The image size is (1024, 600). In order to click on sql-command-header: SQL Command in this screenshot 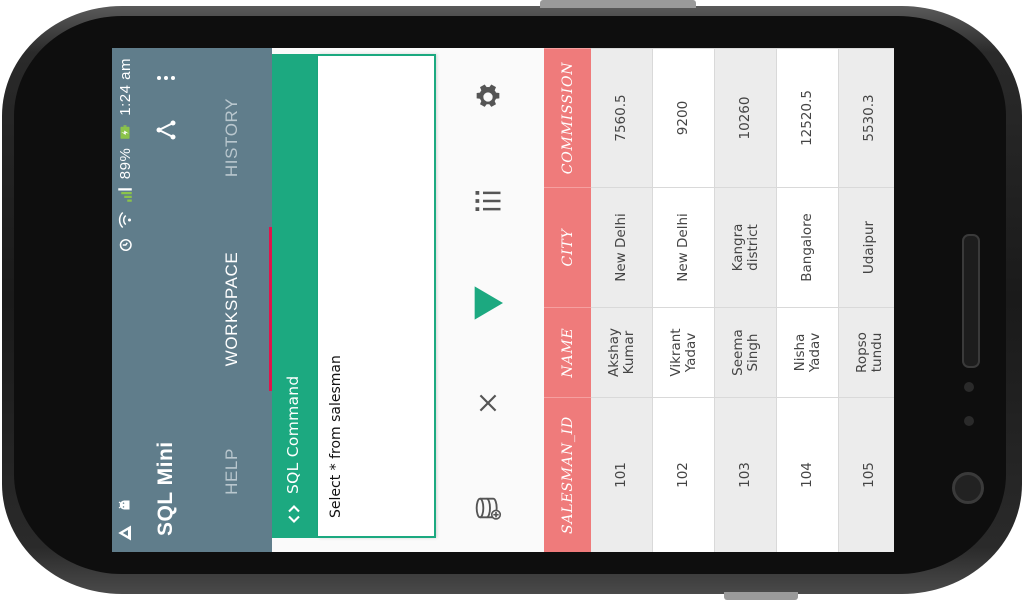, I will do `click(295, 296)`.